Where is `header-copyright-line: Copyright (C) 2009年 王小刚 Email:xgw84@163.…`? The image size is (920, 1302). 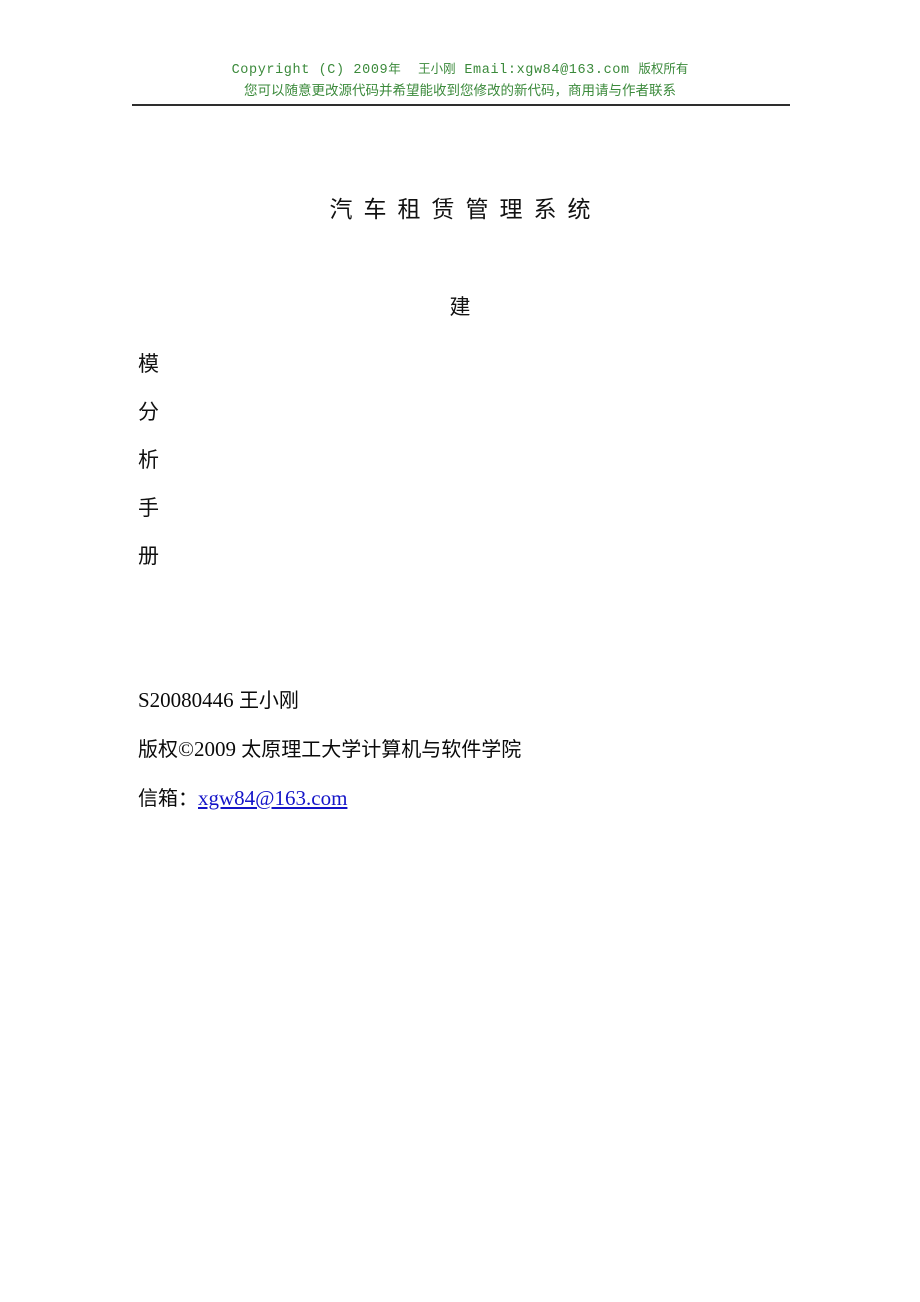 header-copyright-line: Copyright (C) 2009年 王小刚 Email:xgw84@163.… is located at coordinates (460, 69).